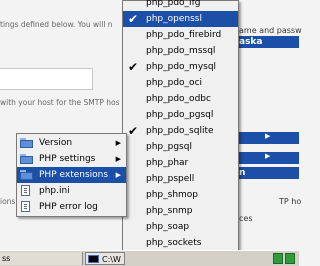  What do you see at coordinates (111, 259) in the screenshot?
I see `cmd-taskbar-label: C:\W` at bounding box center [111, 259].